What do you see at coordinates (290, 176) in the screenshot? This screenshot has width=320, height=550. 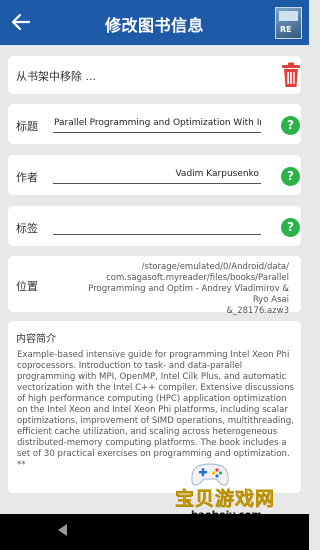 I see `author-help-icon: ?` at bounding box center [290, 176].